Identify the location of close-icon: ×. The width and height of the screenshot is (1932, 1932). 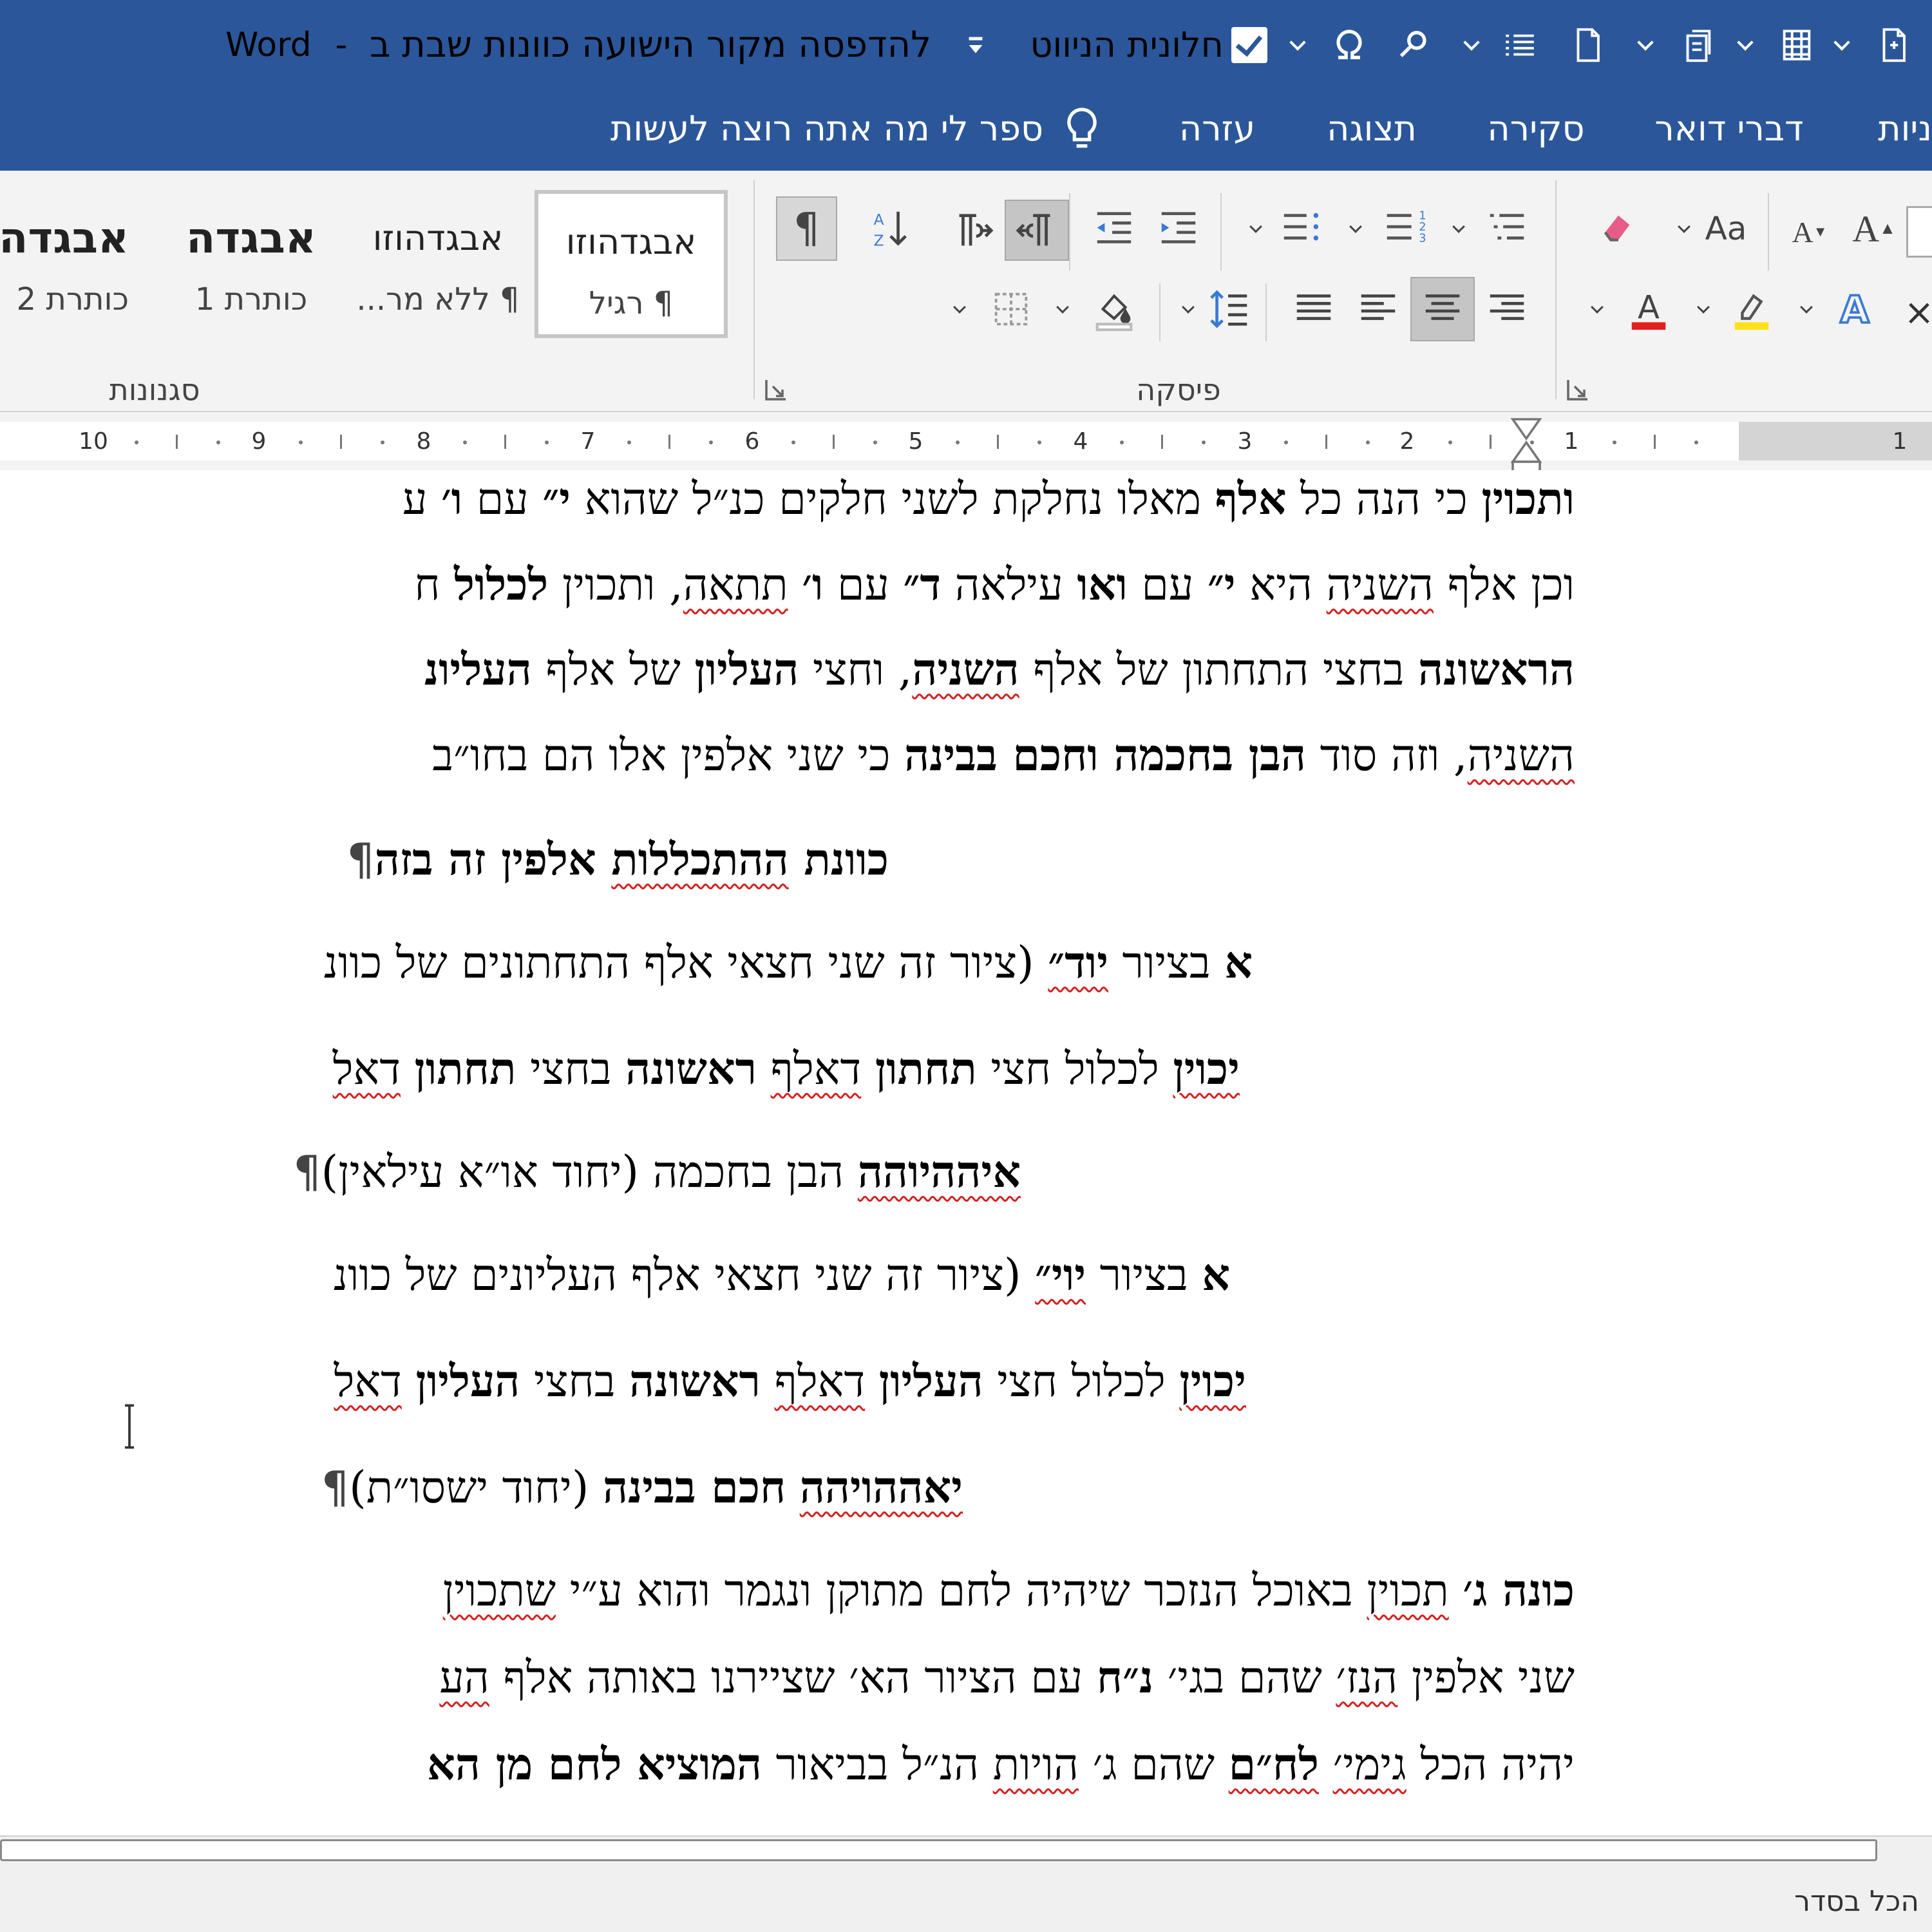
(1918, 312).